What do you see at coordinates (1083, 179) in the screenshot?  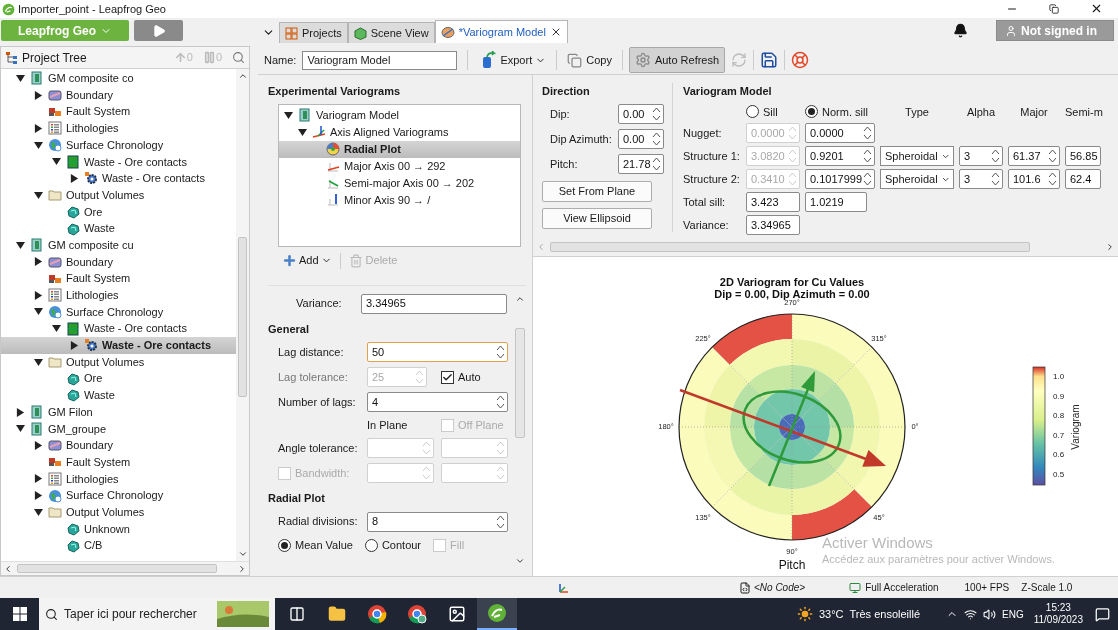 I see `number-field: 62.4` at bounding box center [1083, 179].